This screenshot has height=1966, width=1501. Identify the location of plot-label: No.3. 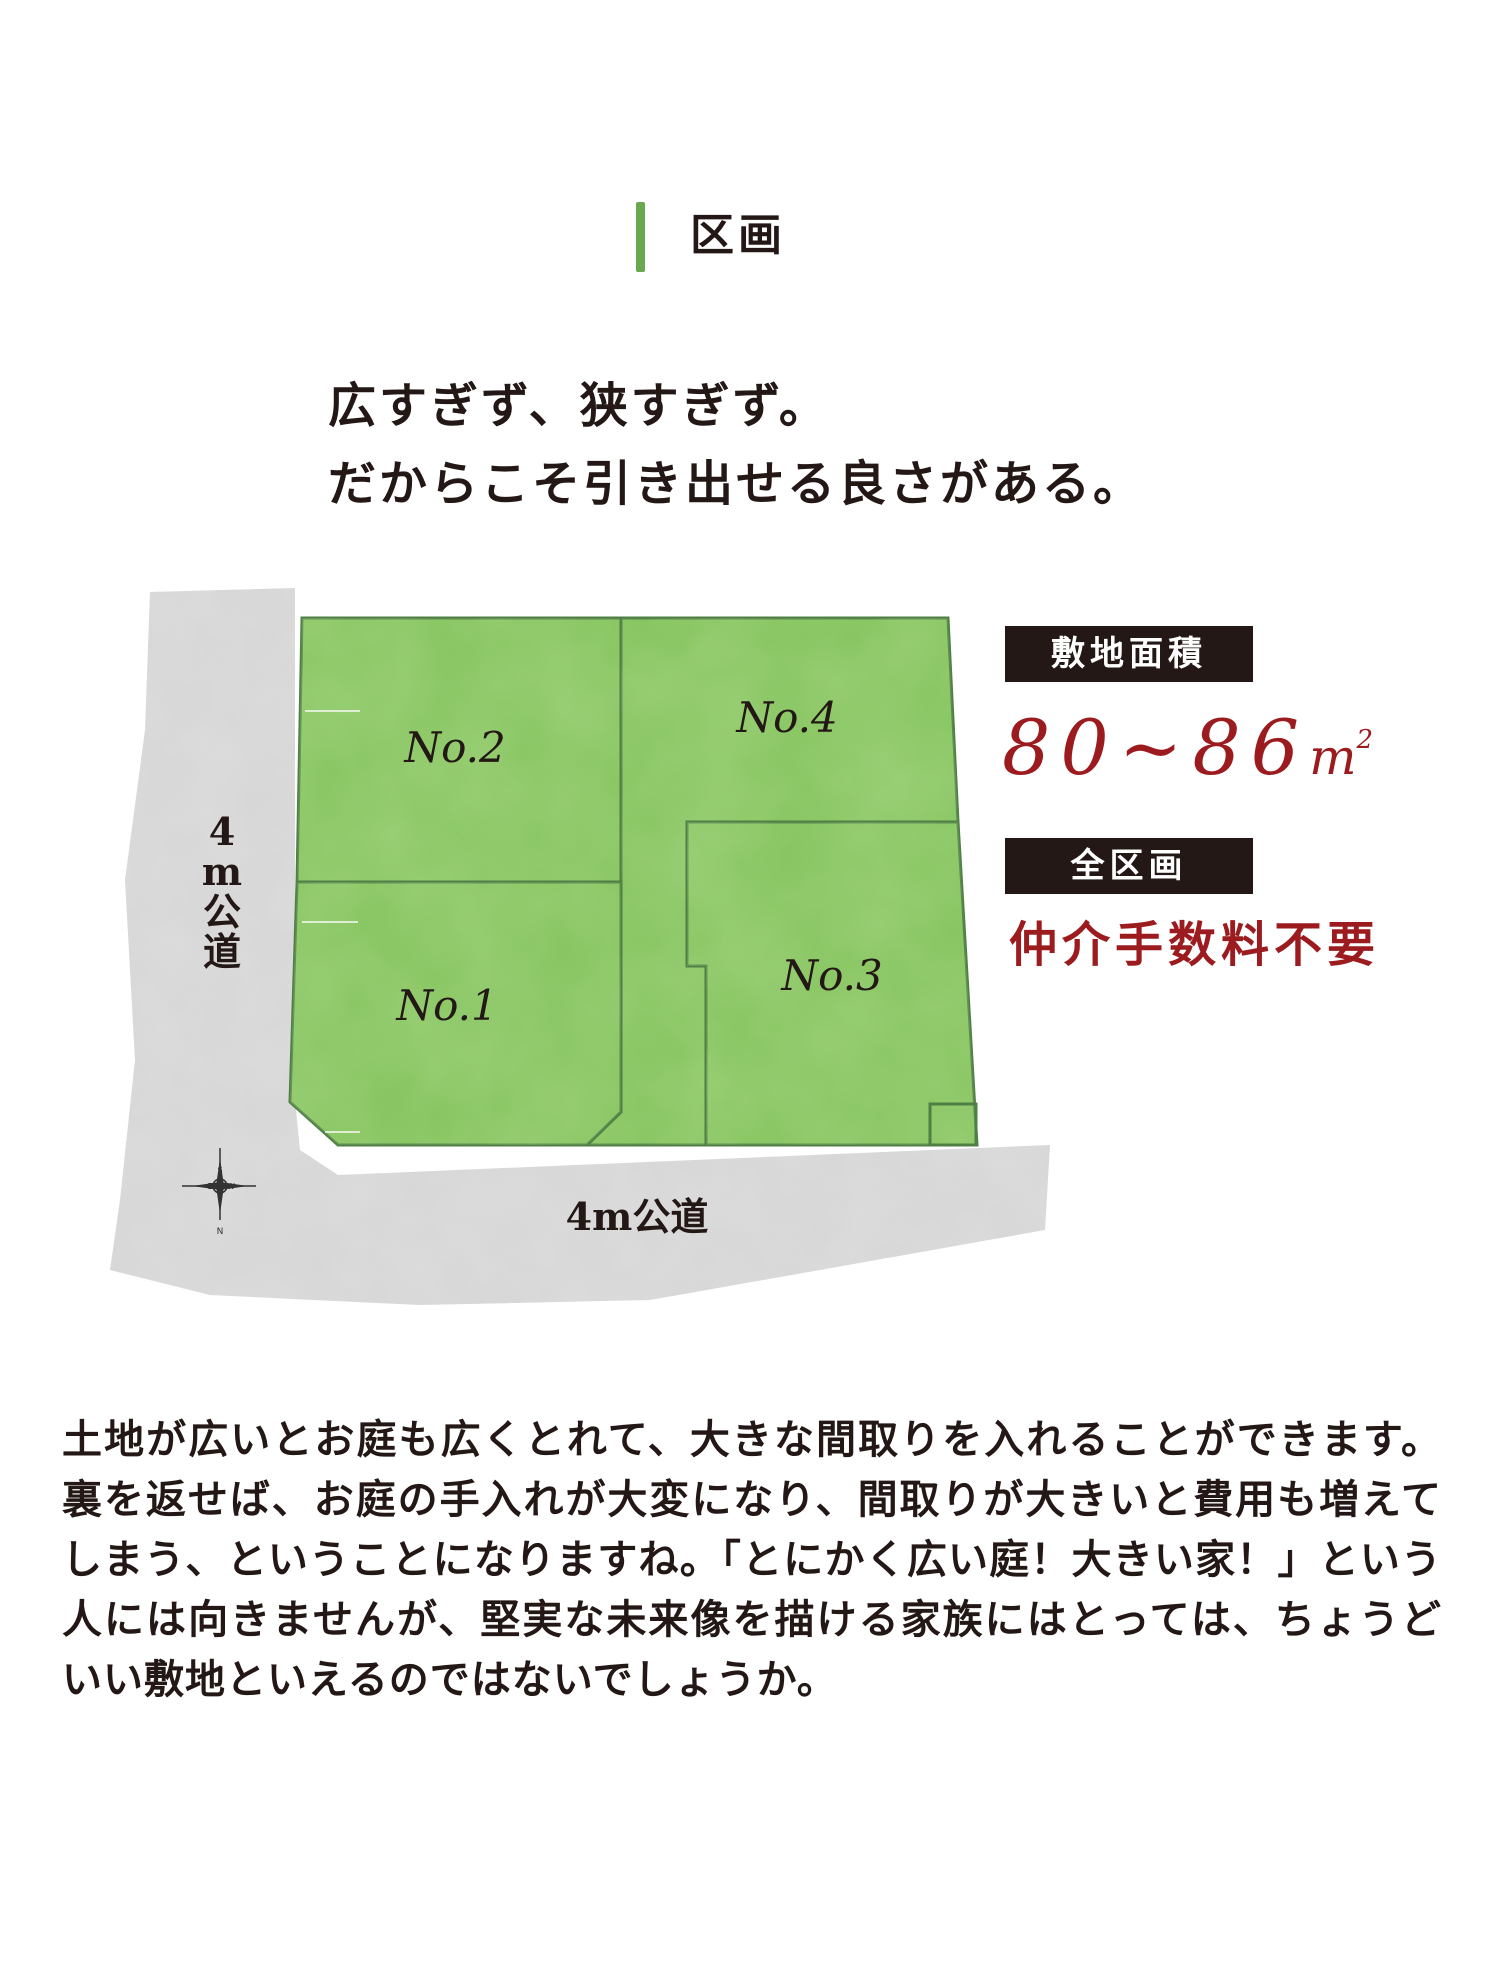
(831, 975).